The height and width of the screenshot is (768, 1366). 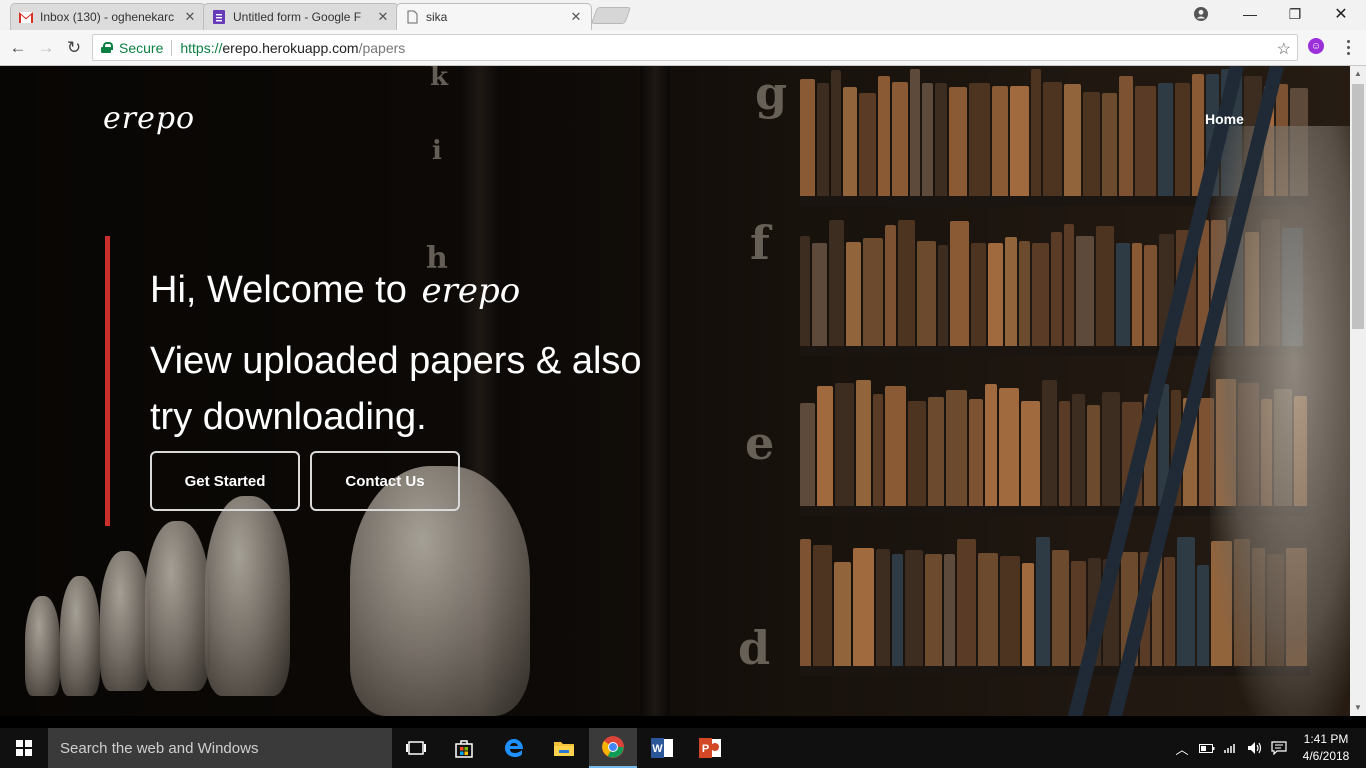 I want to click on windows-logo-icon, so click(x=24, y=748).